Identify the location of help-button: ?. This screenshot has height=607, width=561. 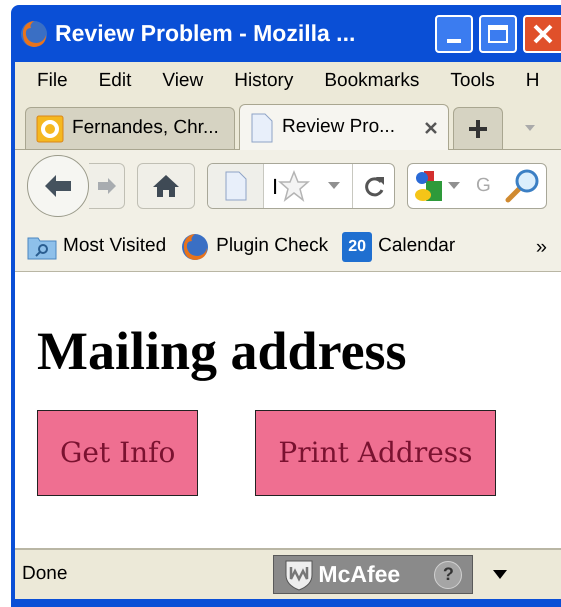
(448, 574).